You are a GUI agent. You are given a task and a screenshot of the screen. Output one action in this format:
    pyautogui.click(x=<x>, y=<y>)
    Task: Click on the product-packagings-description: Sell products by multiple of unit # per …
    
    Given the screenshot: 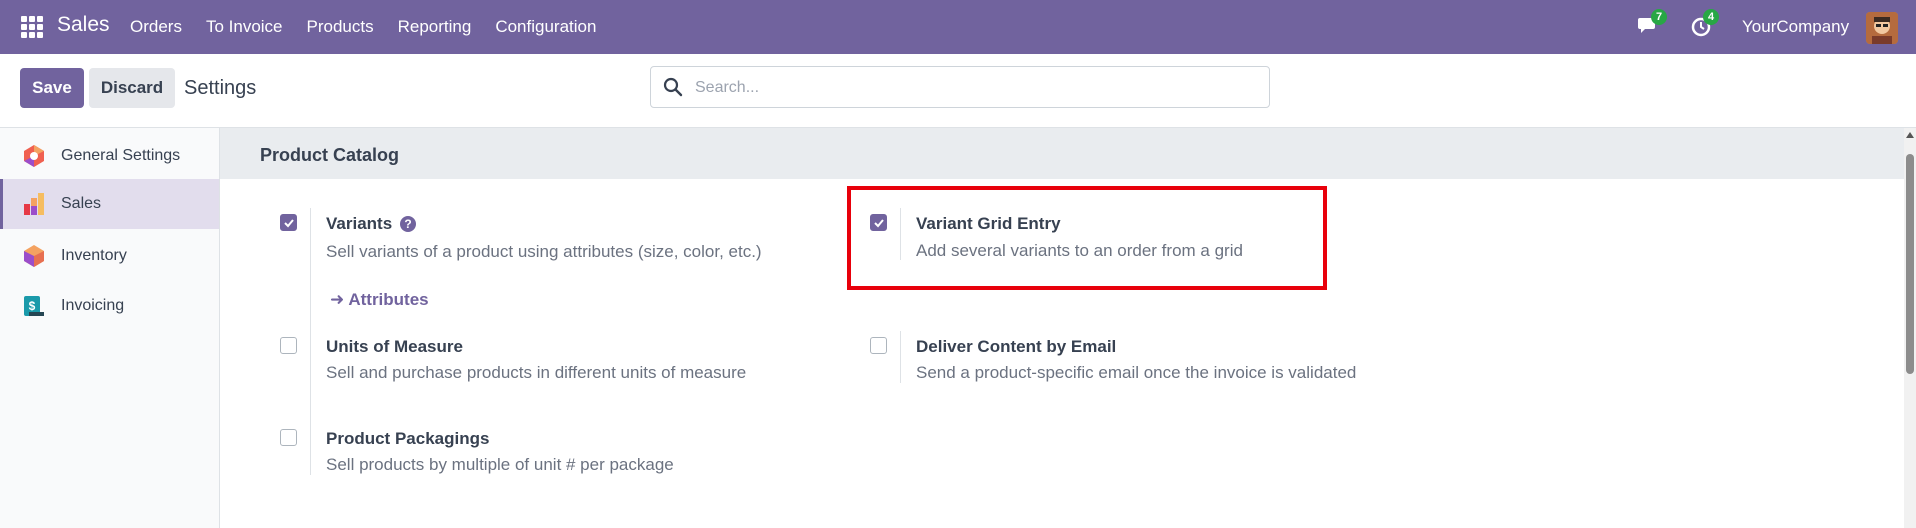 What is the action you would take?
    pyautogui.click(x=500, y=464)
    